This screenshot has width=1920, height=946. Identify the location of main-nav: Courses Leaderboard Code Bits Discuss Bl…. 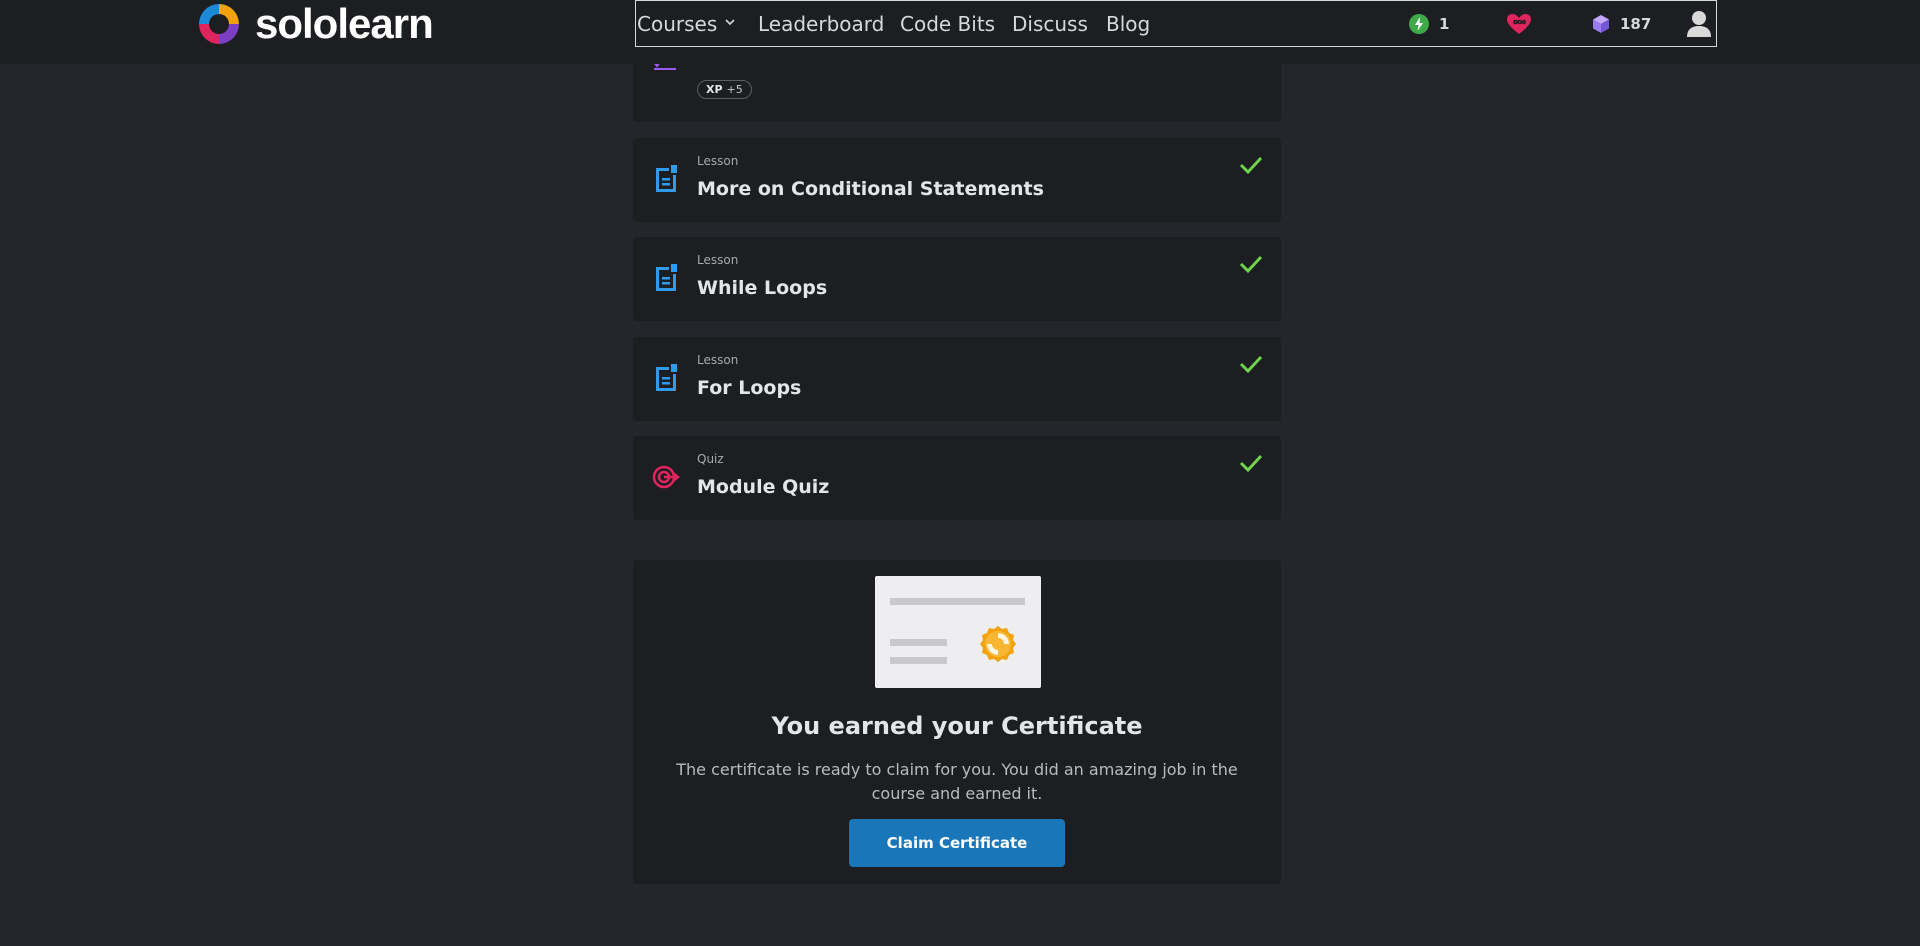
(1176, 23).